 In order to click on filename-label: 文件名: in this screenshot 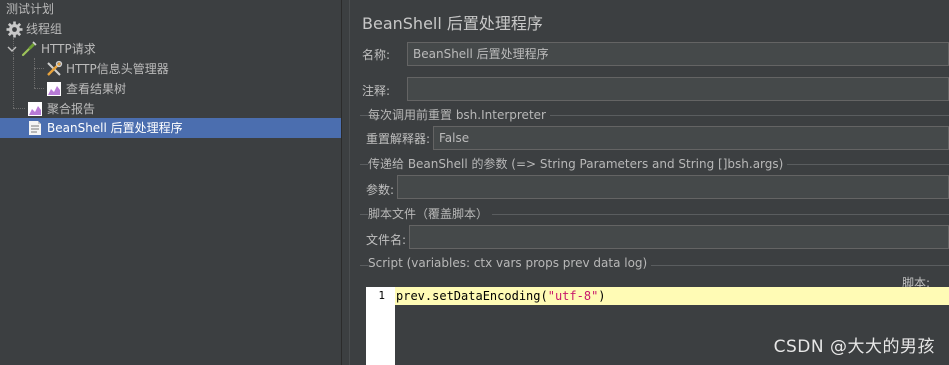, I will do `click(386, 240)`.